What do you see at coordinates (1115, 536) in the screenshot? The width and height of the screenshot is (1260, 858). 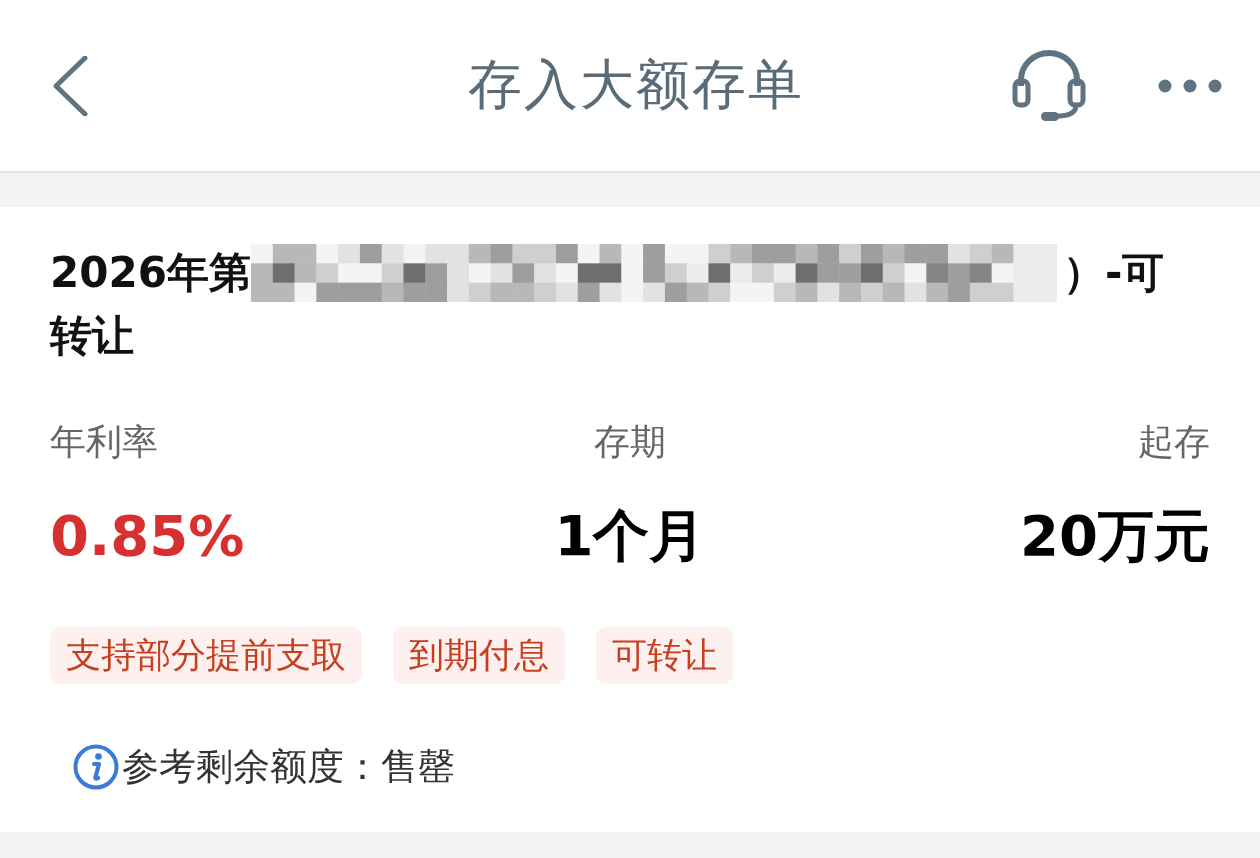 I see `stat-value: 20万元` at bounding box center [1115, 536].